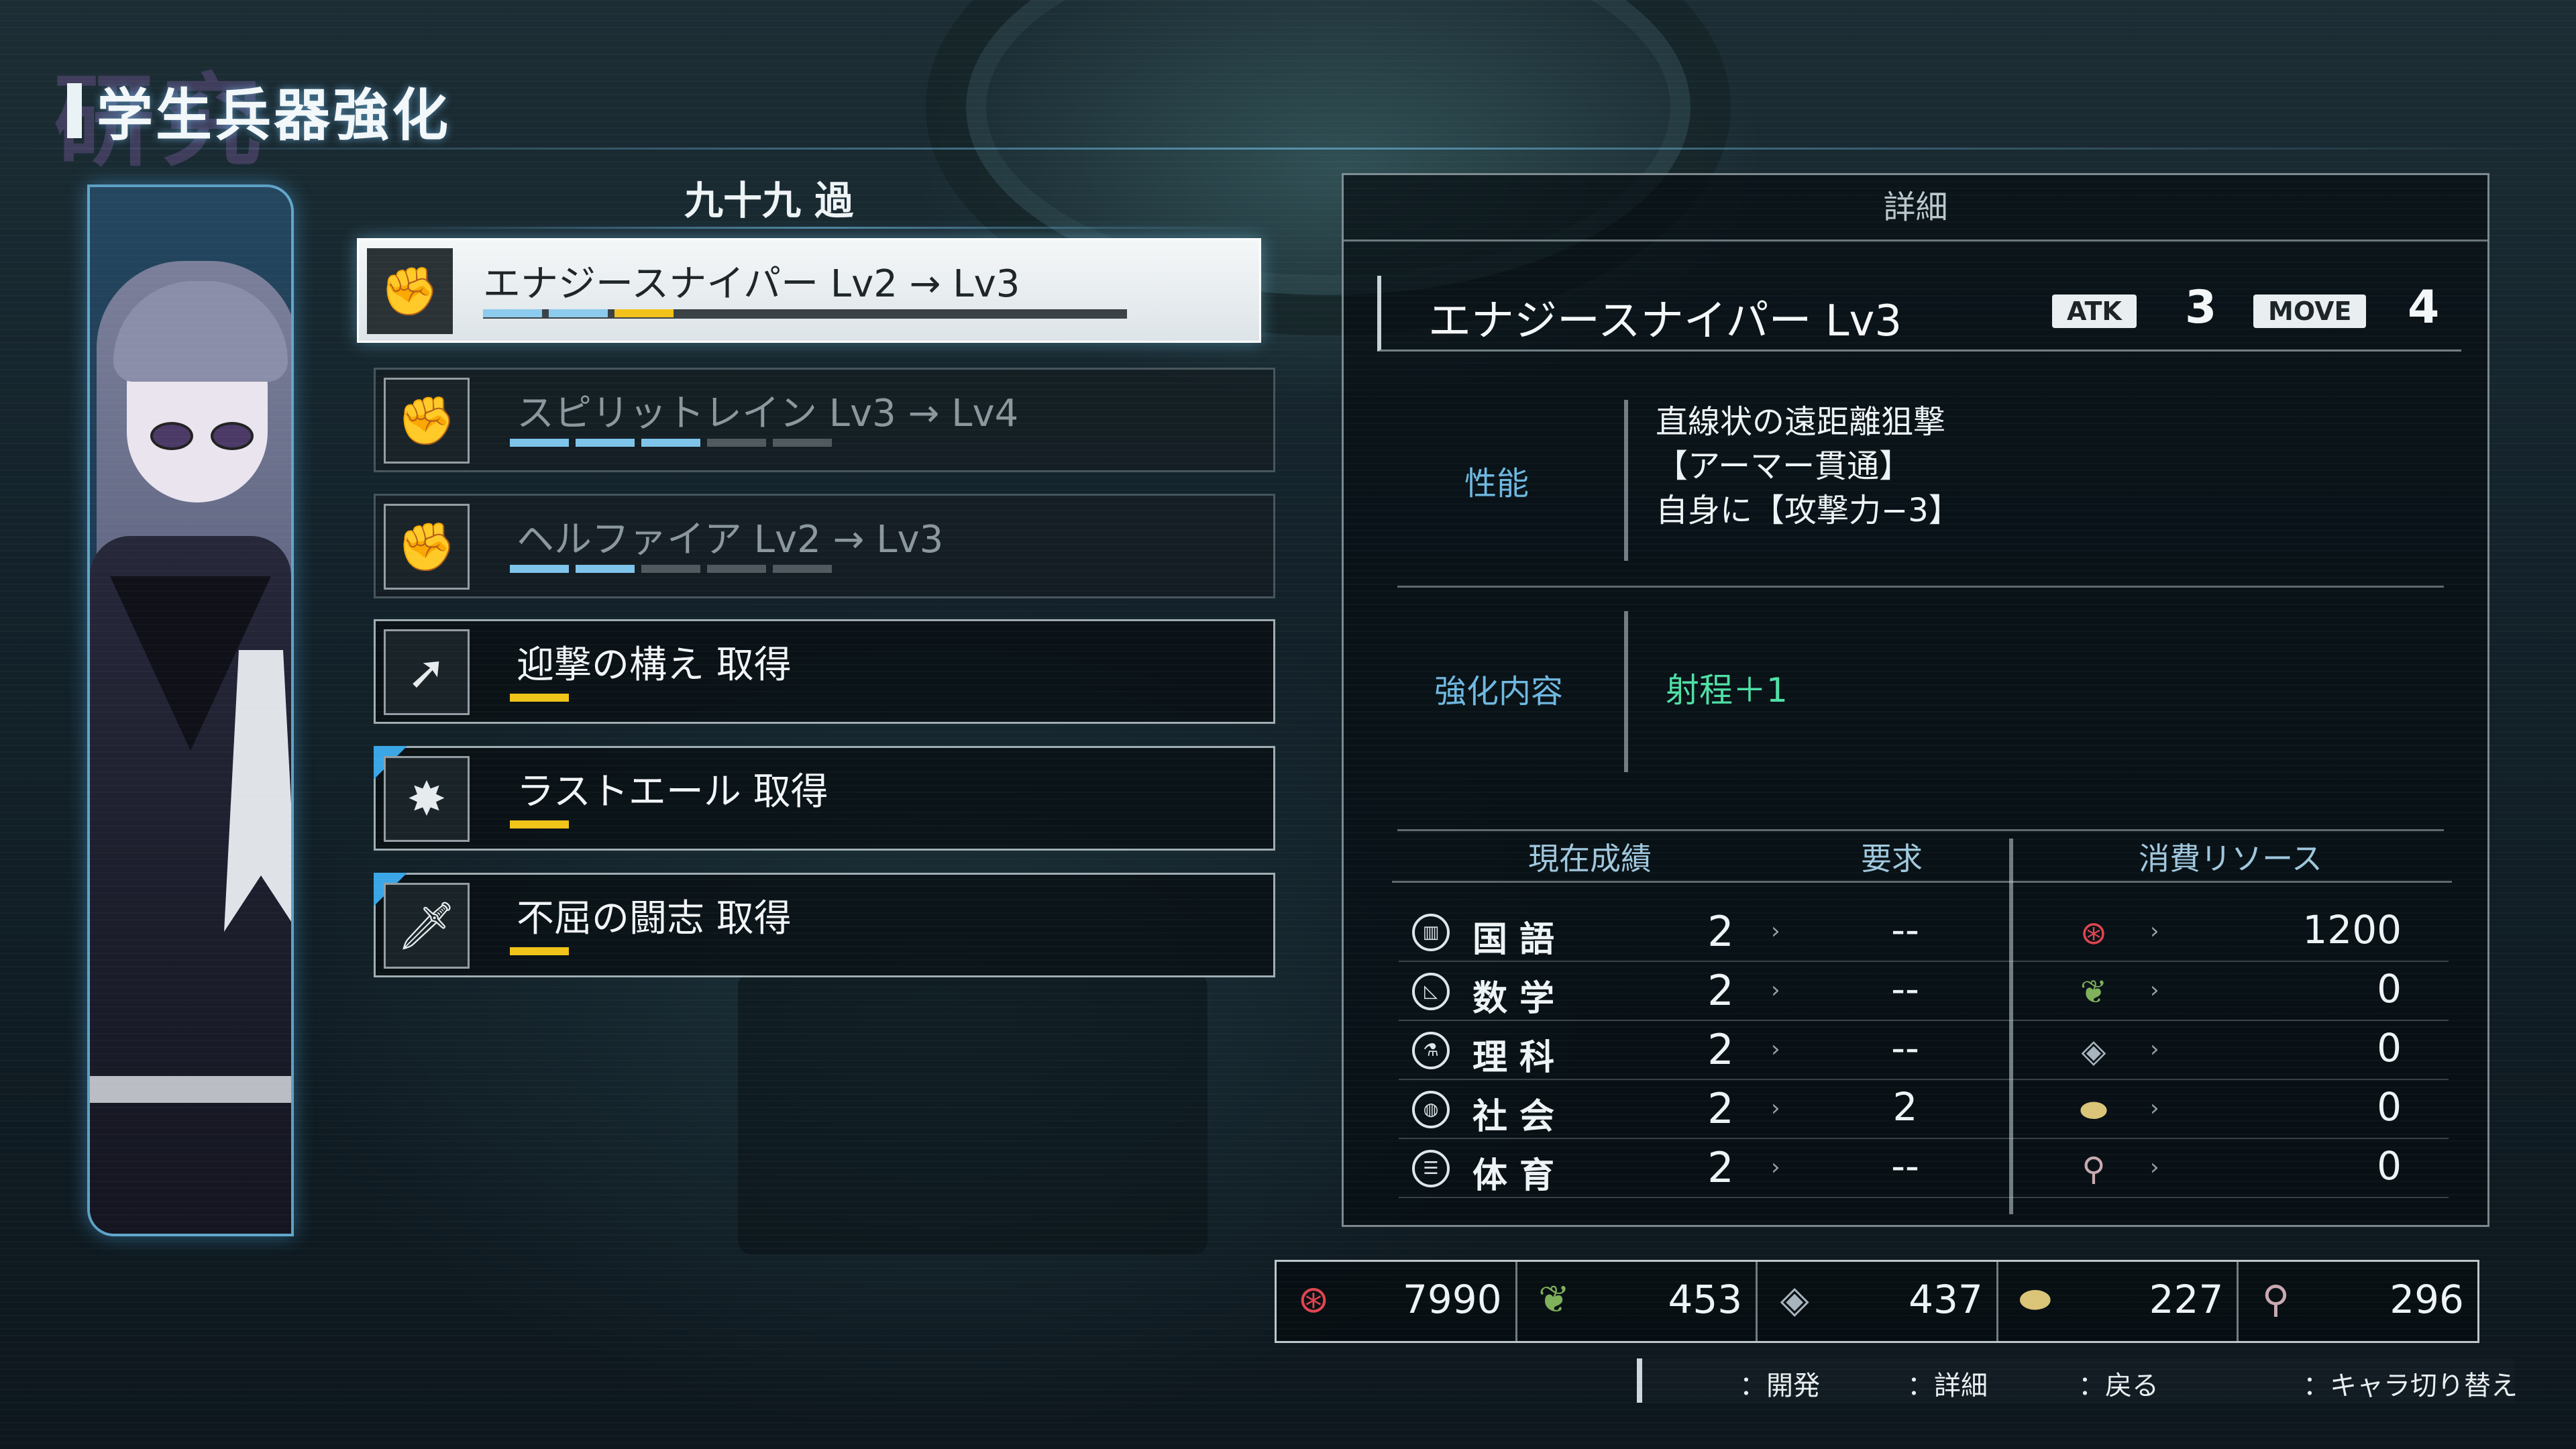 The height and width of the screenshot is (1449, 2576). What do you see at coordinates (1637, 1301) in the screenshot?
I see `resource-total: ❦ 453` at bounding box center [1637, 1301].